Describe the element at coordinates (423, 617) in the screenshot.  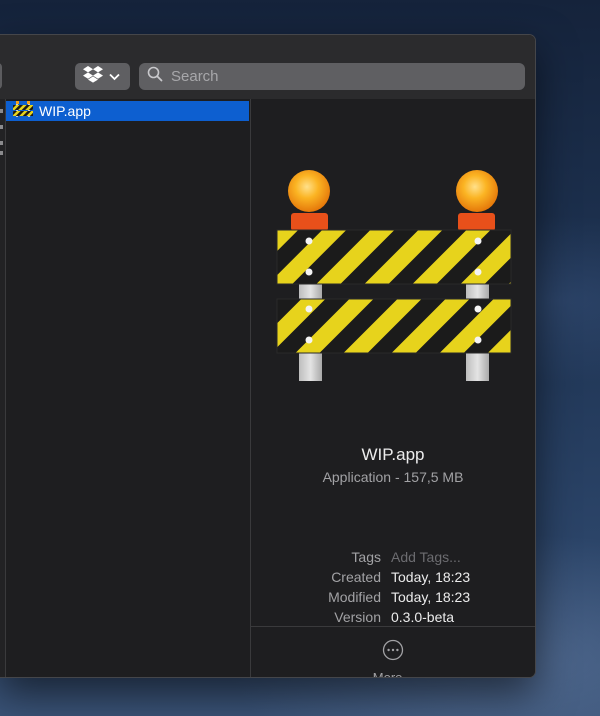
I see `meta-value: 0.3.0-beta` at that location.